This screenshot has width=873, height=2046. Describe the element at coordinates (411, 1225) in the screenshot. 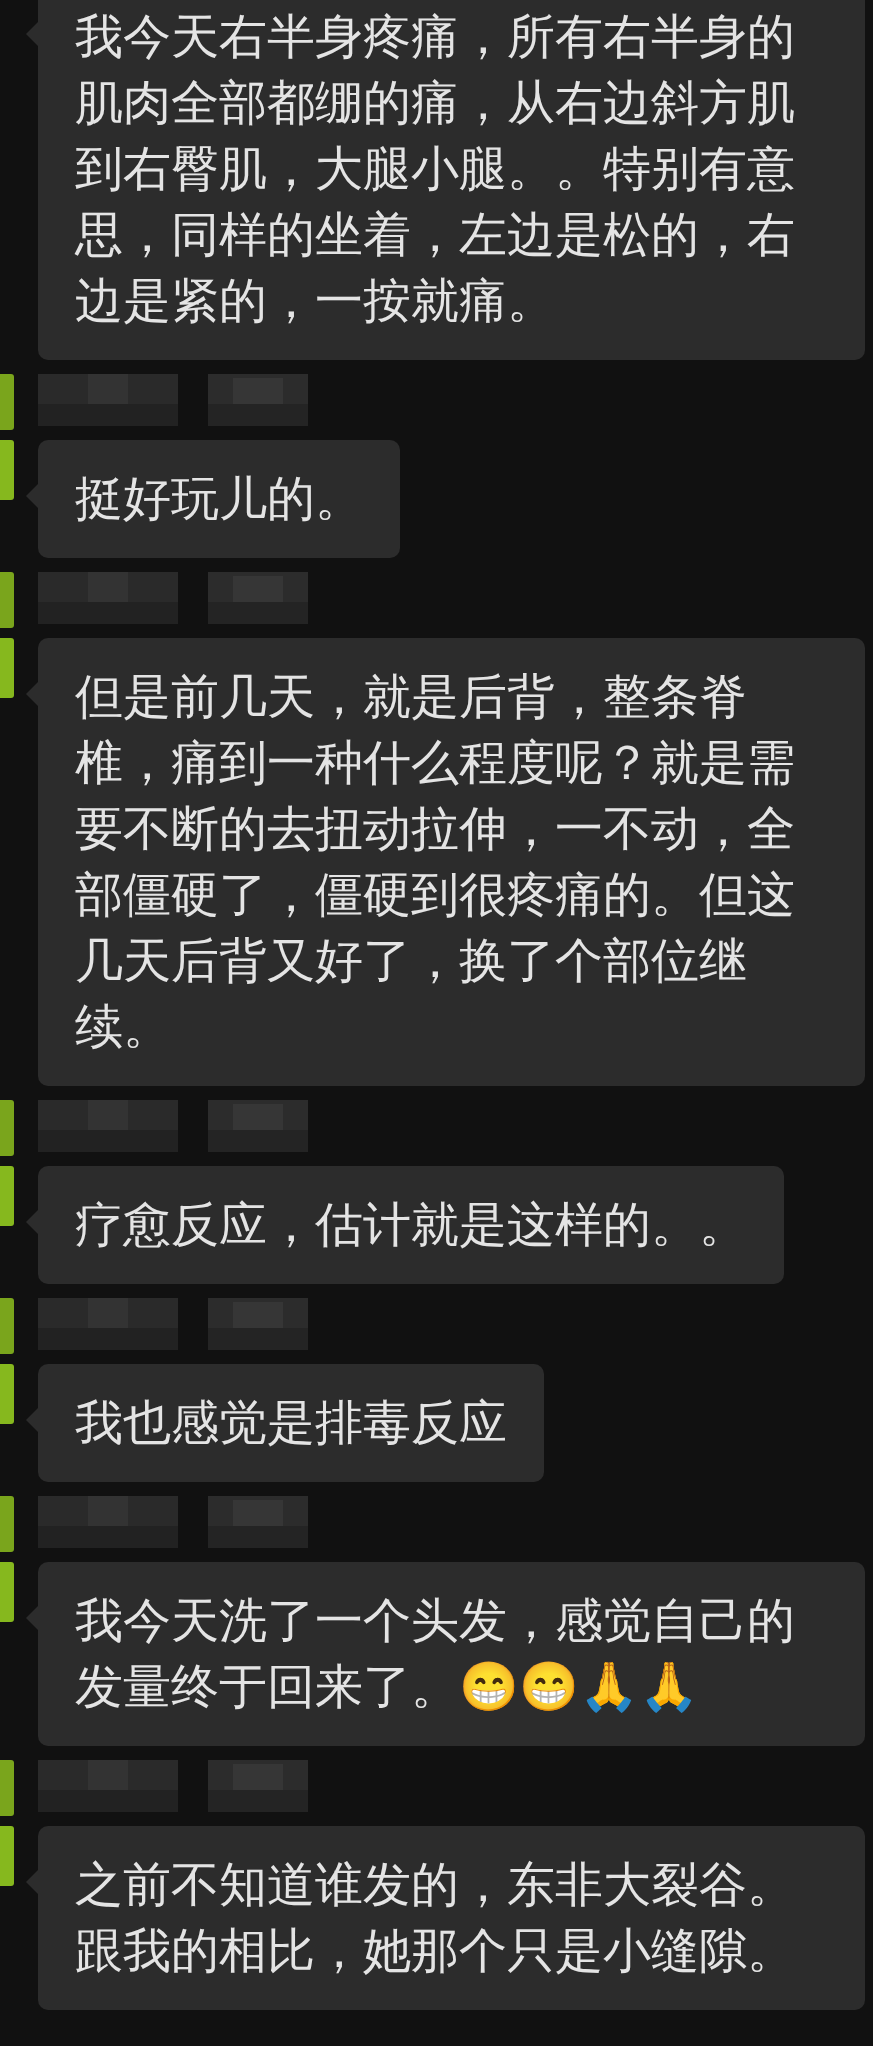

I see `message-text: 疗愈反应，估计就是这样的。。` at that location.